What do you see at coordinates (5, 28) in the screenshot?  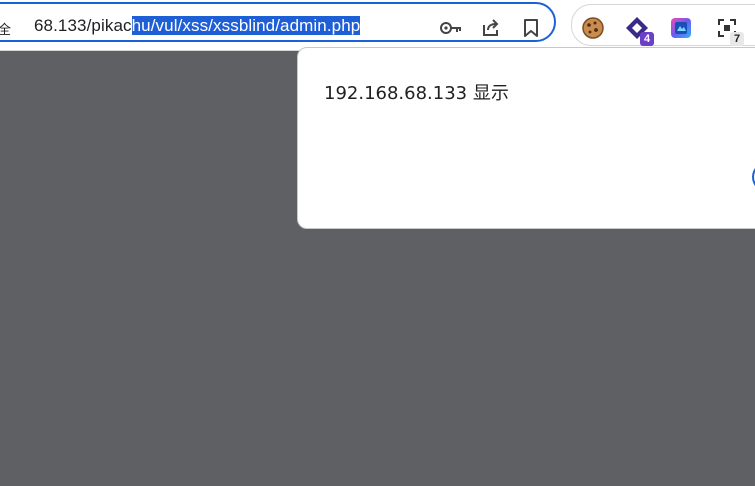 I see `security-indicator: 不安全` at bounding box center [5, 28].